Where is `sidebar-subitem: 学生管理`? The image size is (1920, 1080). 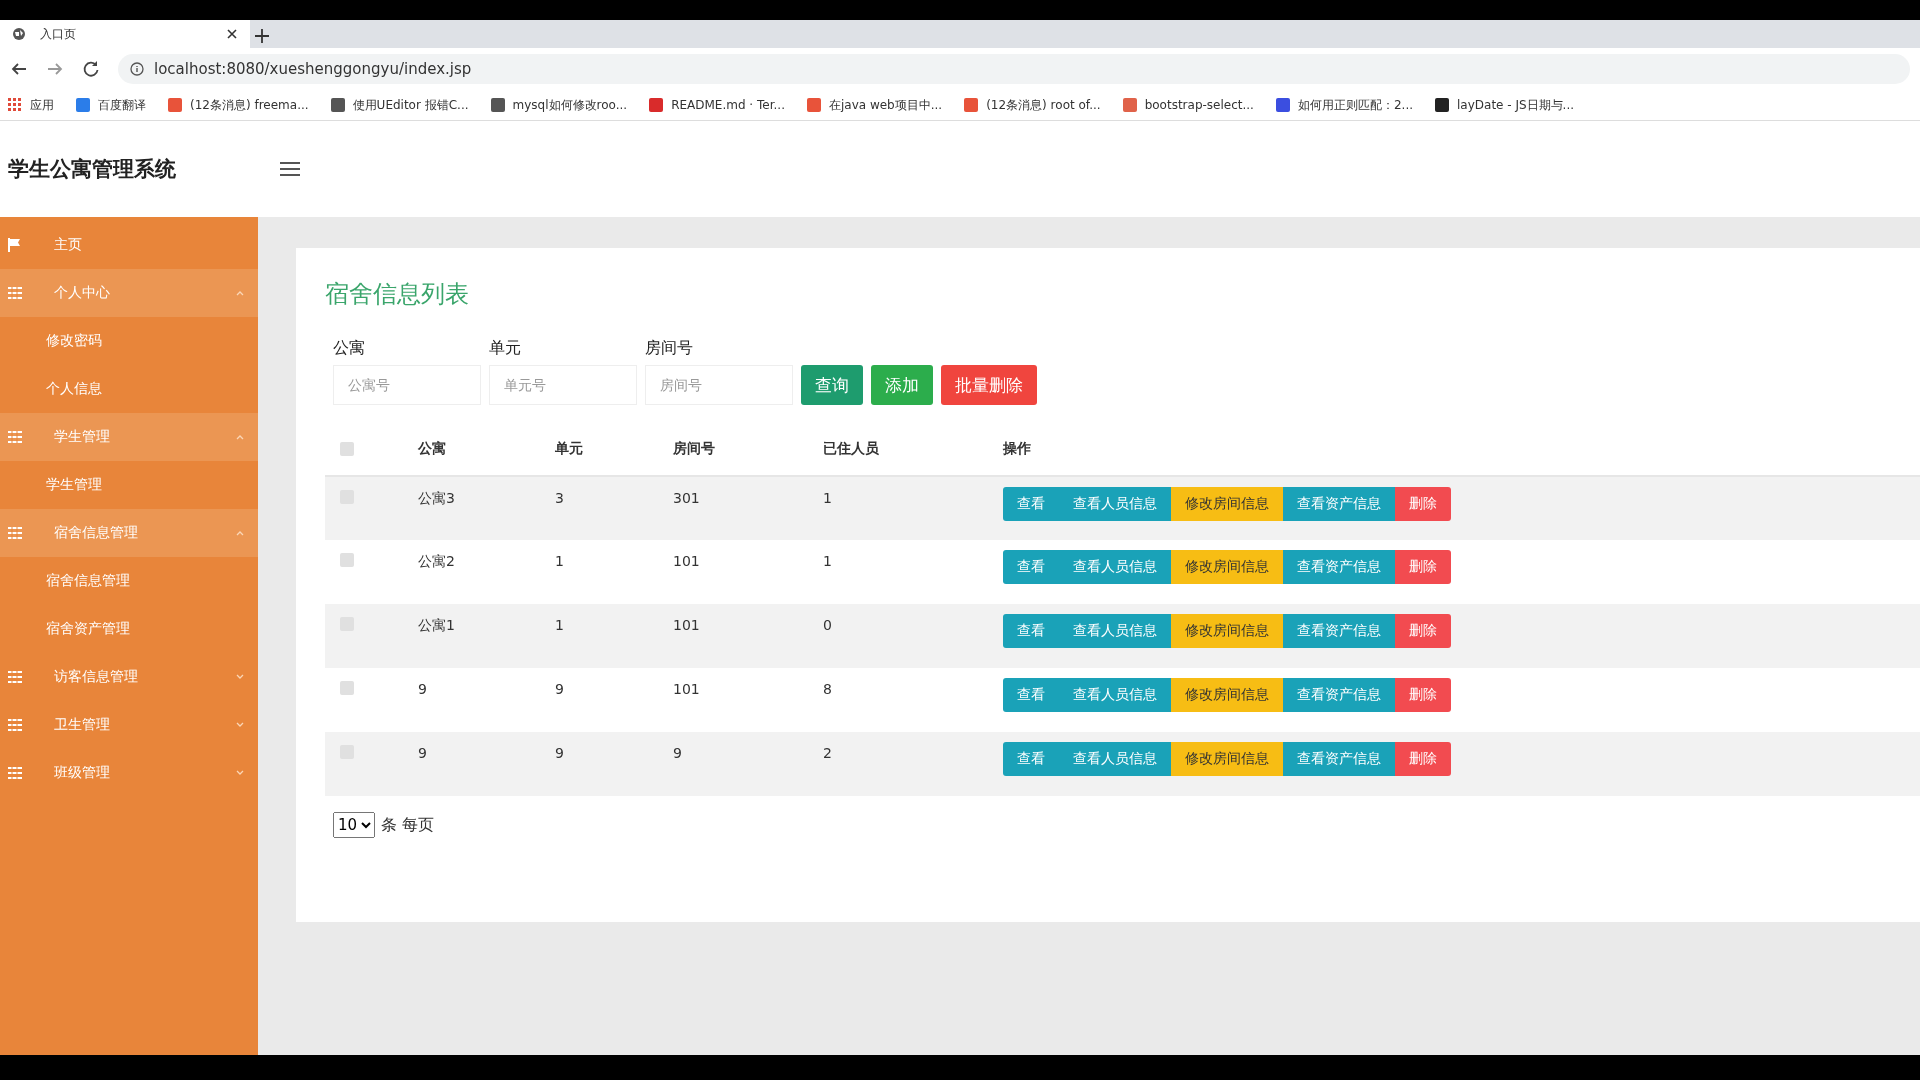
sidebar-subitem: 学生管理 is located at coordinates (129, 485).